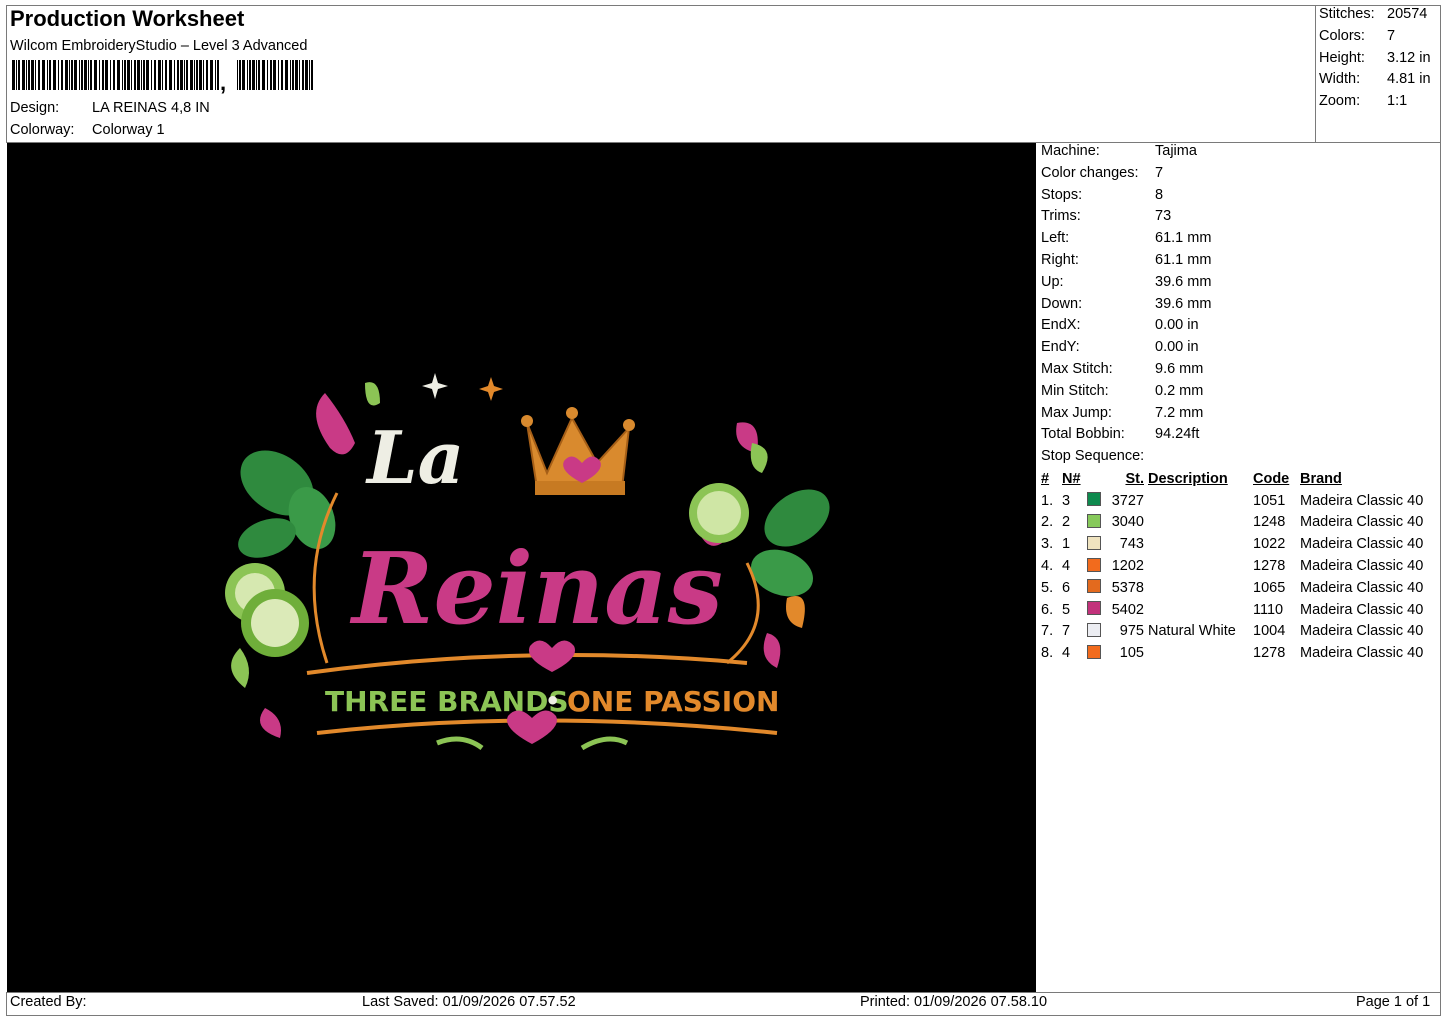 This screenshot has width=1445, height=1021. What do you see at coordinates (1047, 609) in the screenshot?
I see `row-number: 6.` at bounding box center [1047, 609].